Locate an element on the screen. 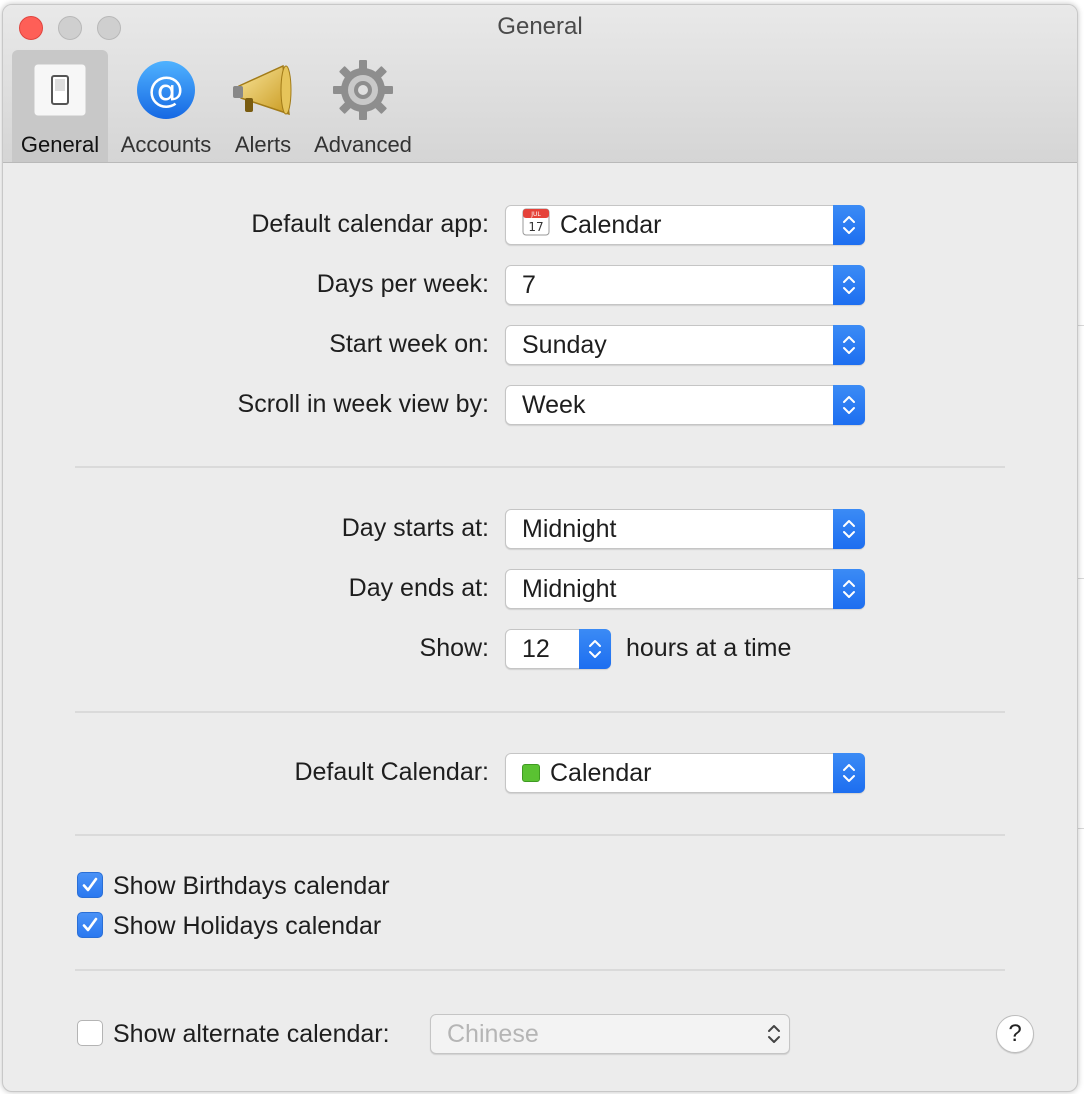 This screenshot has width=1084, height=1094. calendar-app-icon: JUL 17 is located at coordinates (536, 225).